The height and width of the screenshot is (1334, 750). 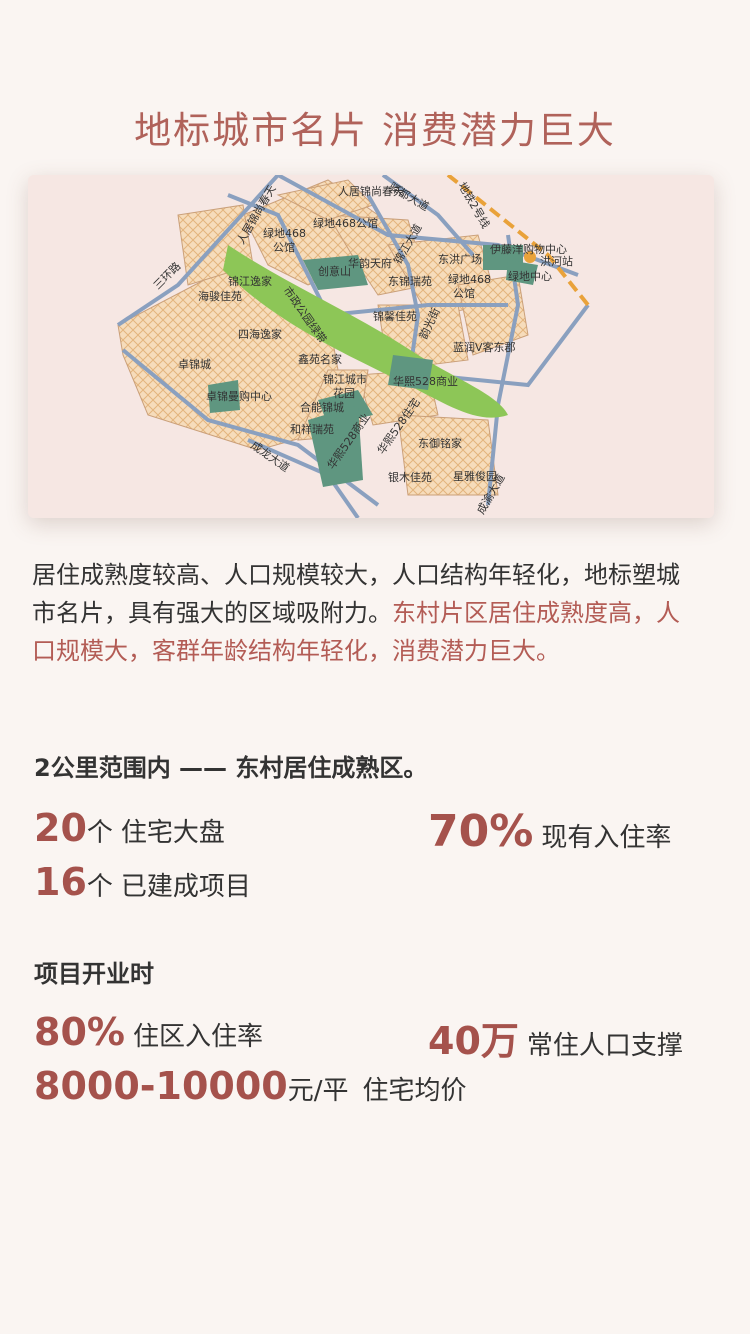 I want to click on stat-label: 已建成项目, so click(x=185, y=887).